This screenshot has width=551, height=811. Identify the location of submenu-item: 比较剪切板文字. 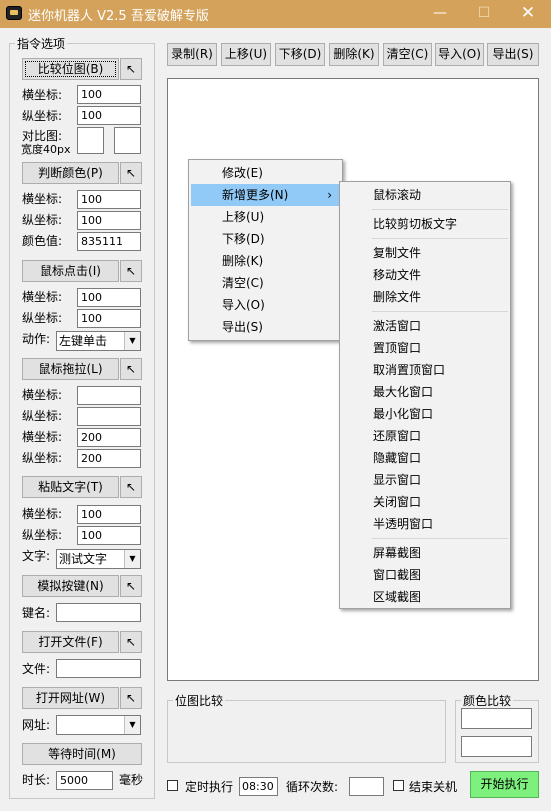
(425, 224).